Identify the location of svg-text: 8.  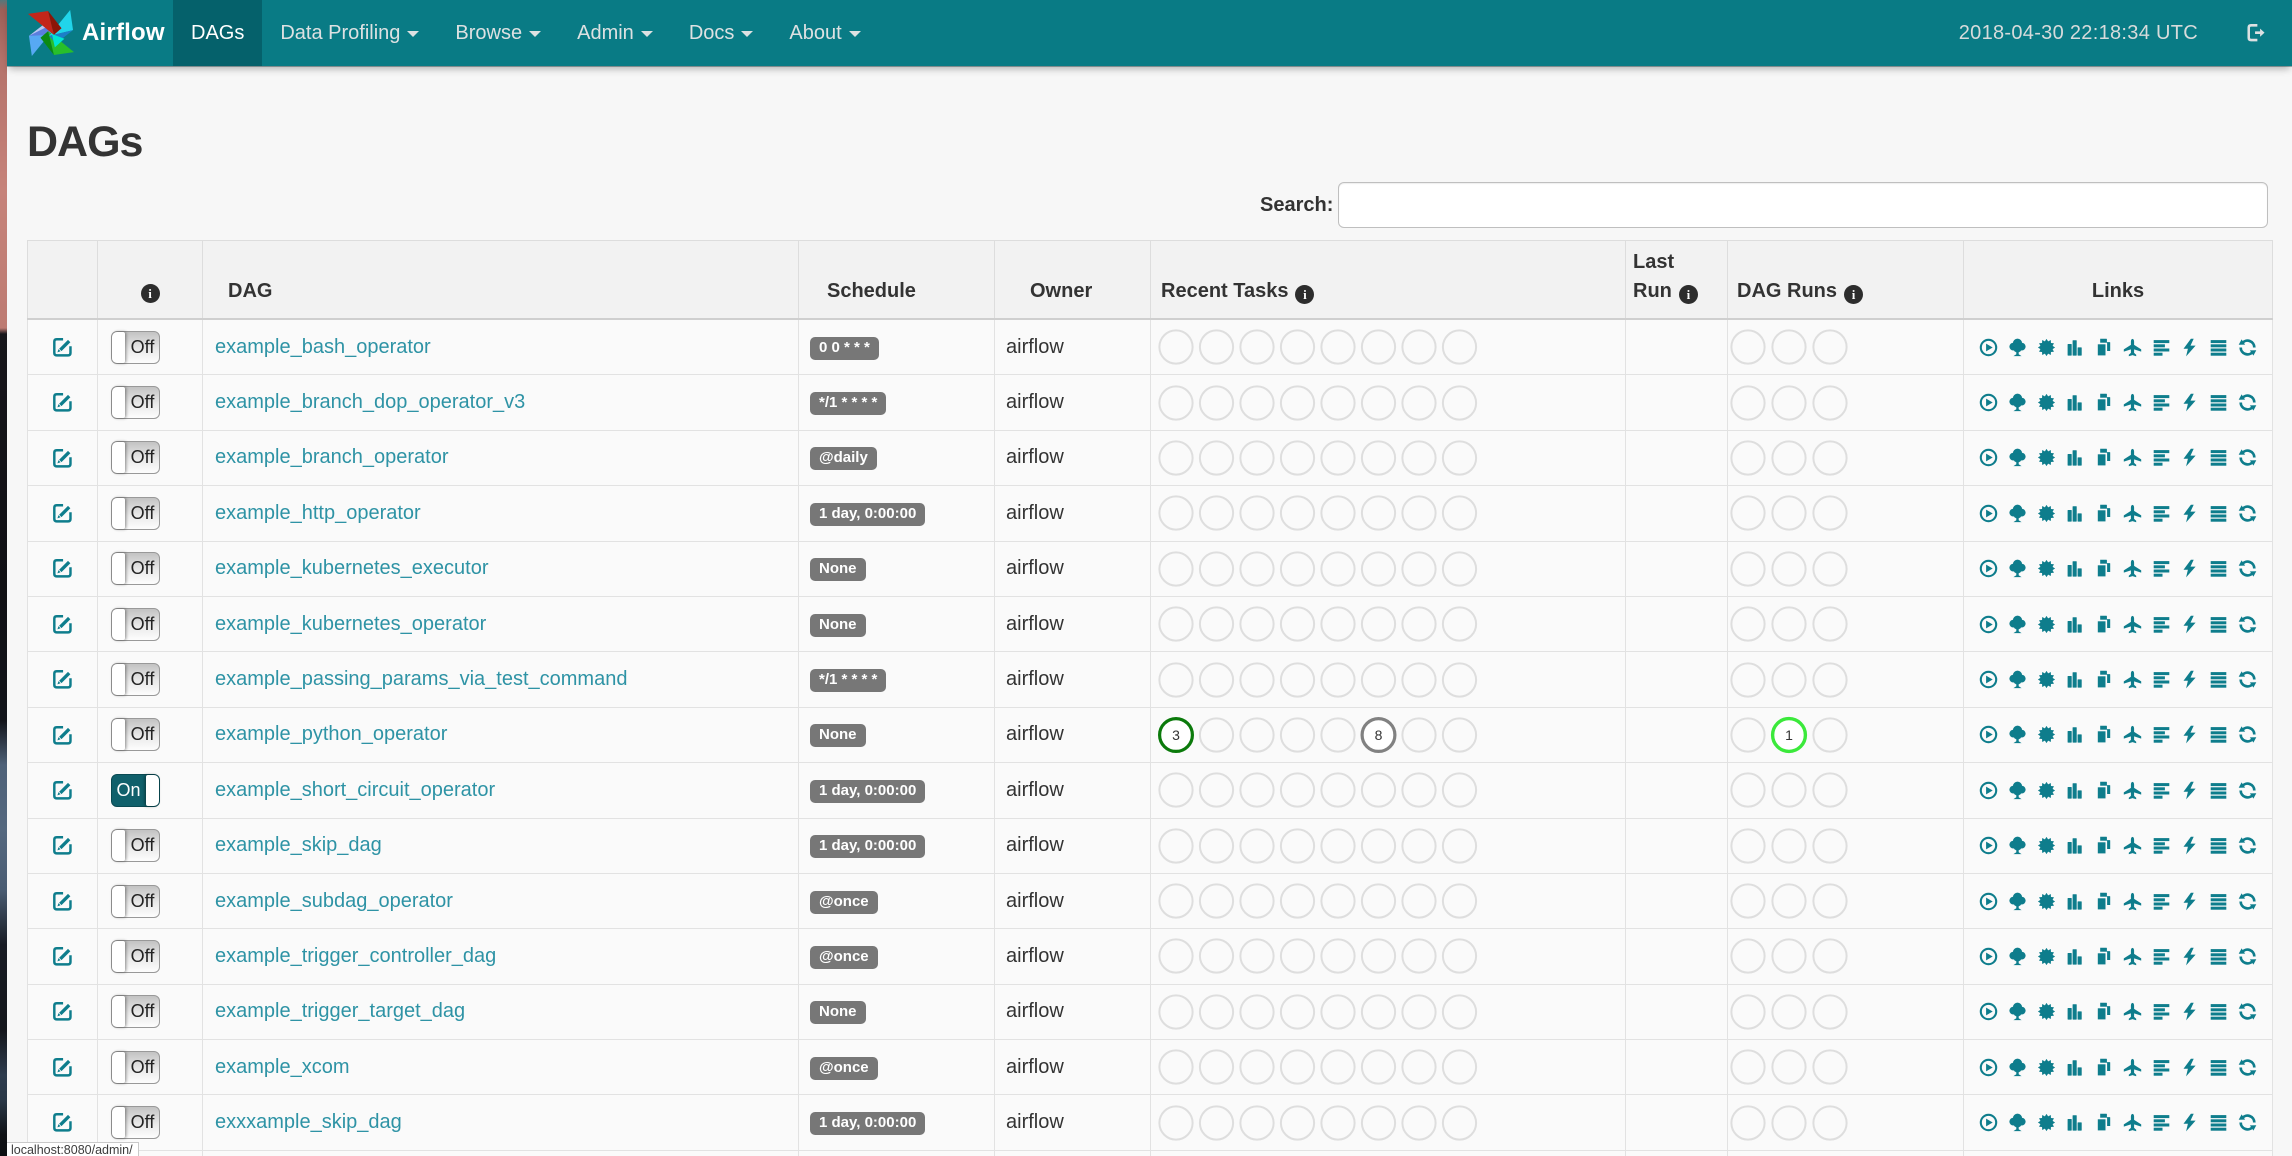
(1379, 735).